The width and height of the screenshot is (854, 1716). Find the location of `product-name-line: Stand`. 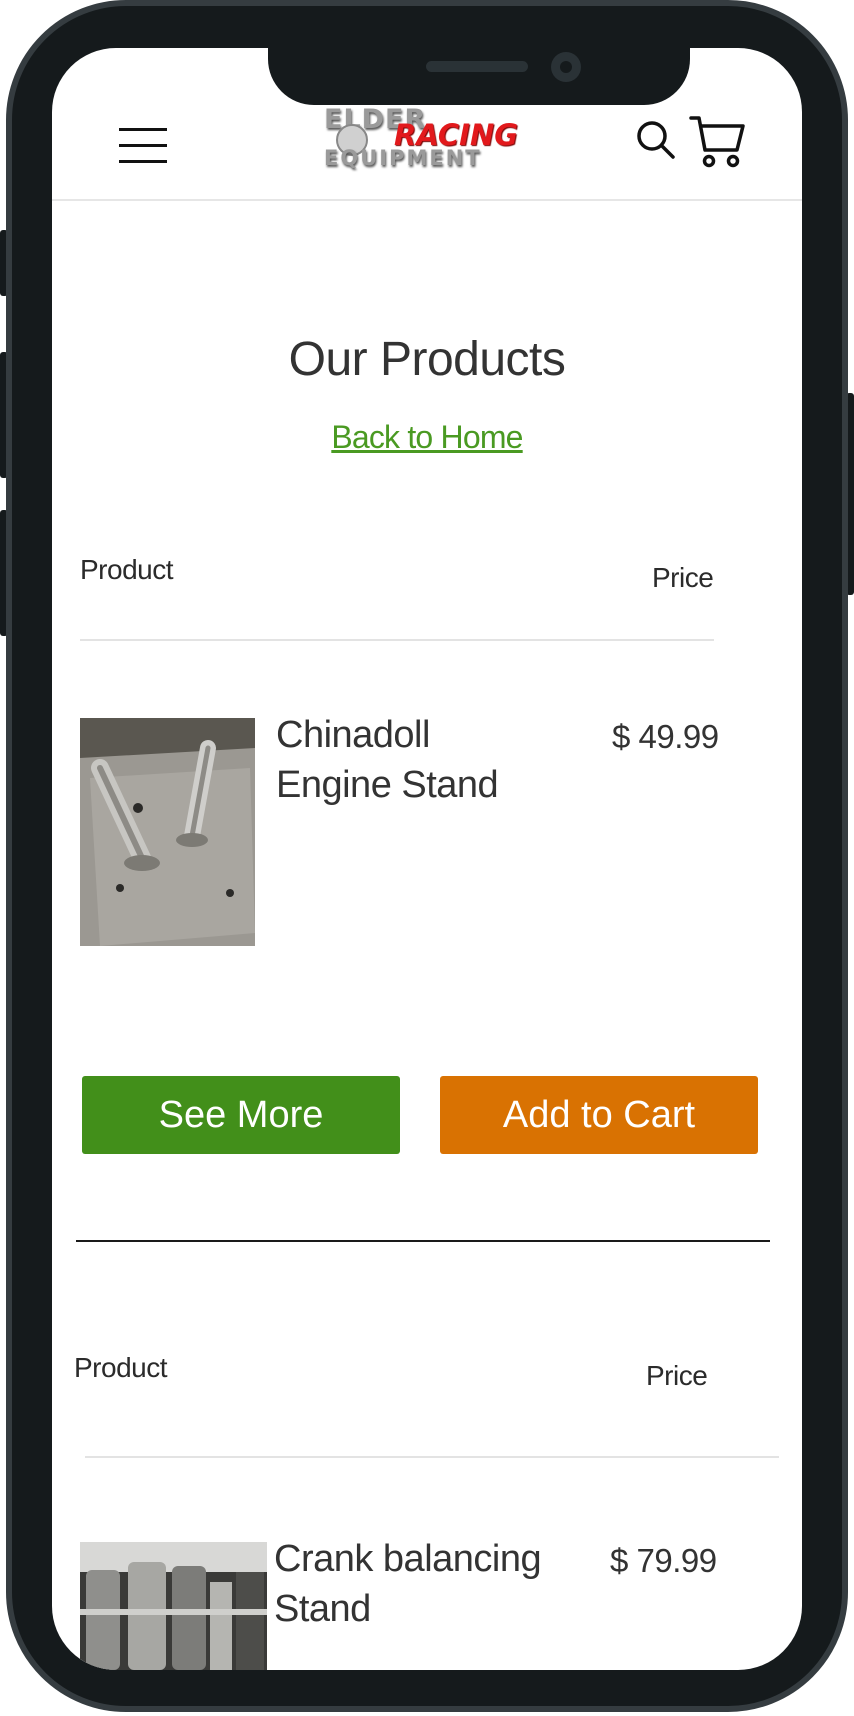

product-name-line: Stand is located at coordinates (322, 1609).